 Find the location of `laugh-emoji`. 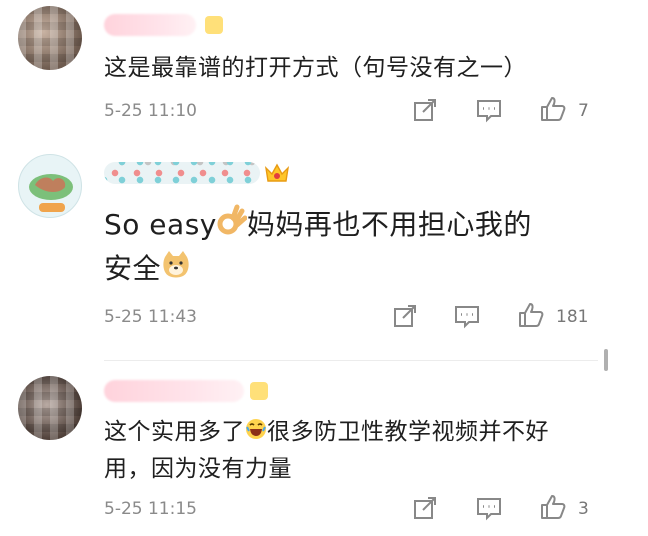

laugh-emoji is located at coordinates (256, 433).